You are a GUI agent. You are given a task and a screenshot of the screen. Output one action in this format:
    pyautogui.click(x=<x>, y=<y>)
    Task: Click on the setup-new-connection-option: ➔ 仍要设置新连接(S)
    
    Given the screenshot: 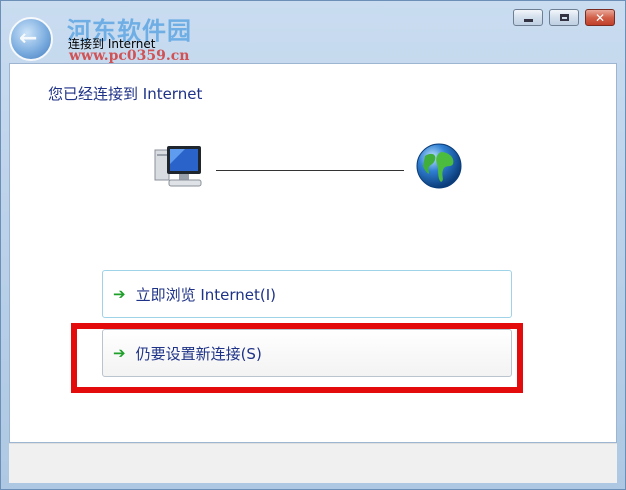 What is the action you would take?
    pyautogui.click(x=307, y=353)
    